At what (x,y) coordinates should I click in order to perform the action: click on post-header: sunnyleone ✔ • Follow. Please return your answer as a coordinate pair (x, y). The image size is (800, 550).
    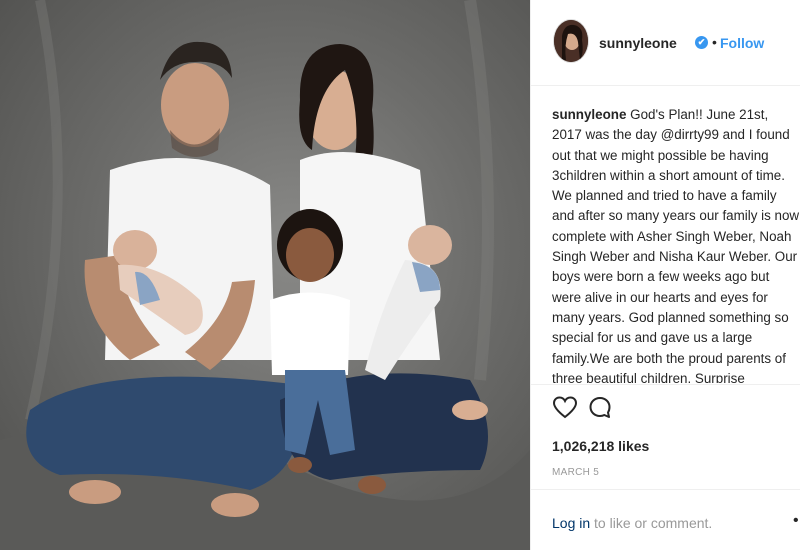
    Looking at the image, I should click on (665, 43).